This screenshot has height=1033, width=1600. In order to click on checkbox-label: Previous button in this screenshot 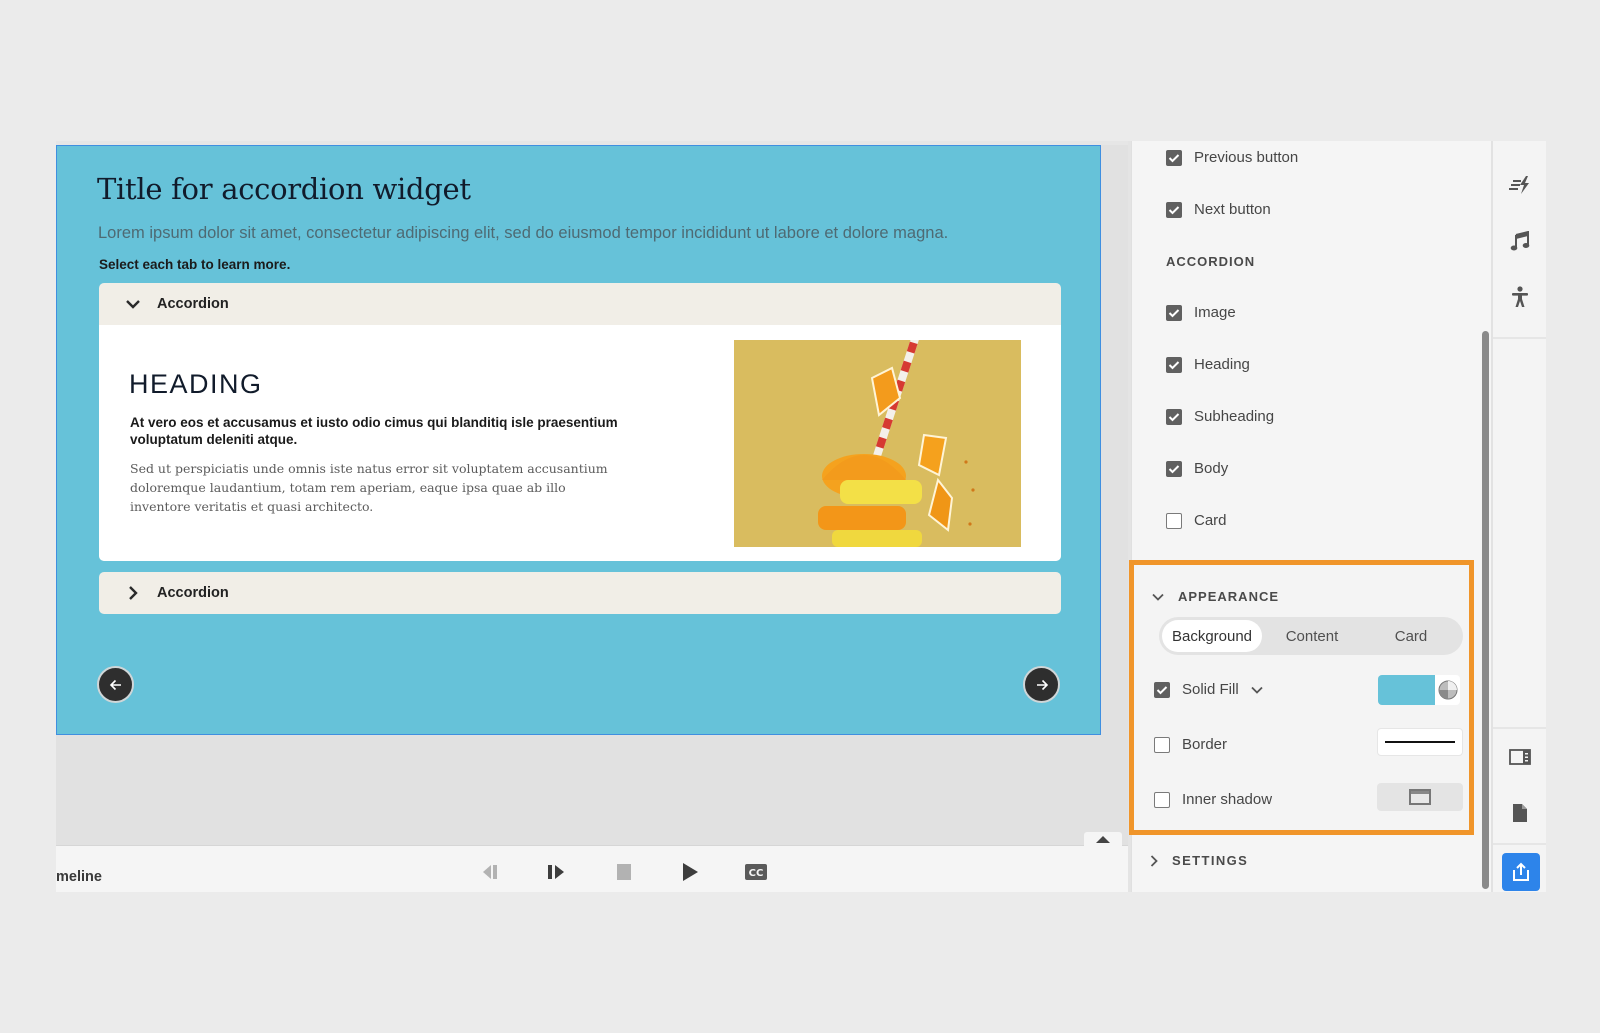, I will do `click(1246, 157)`.